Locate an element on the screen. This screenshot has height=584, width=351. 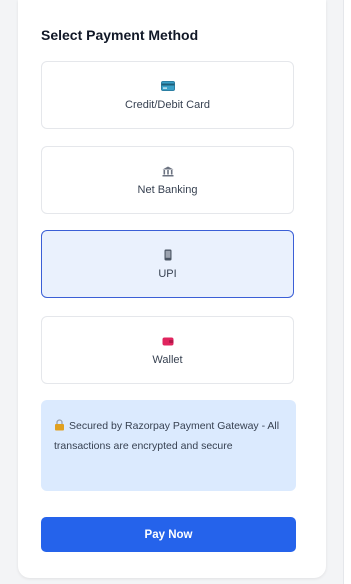
bank-icon is located at coordinates (167, 171).